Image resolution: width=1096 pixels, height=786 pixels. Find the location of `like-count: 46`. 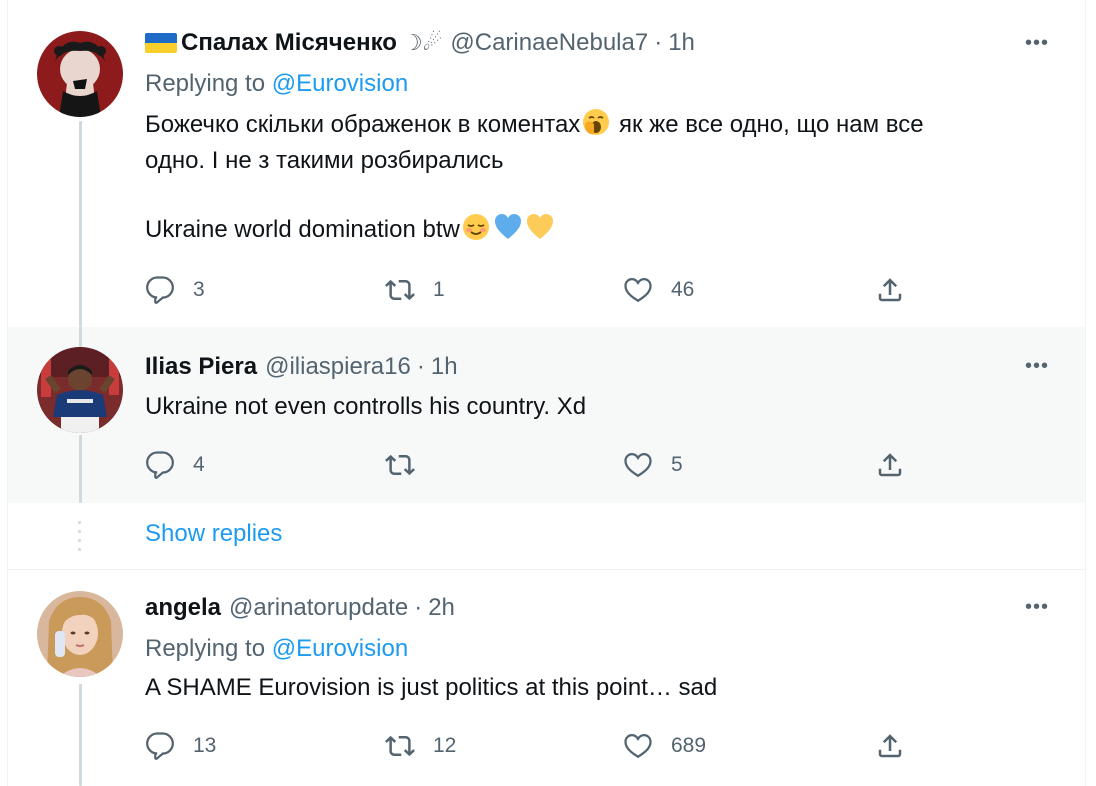

like-count: 46 is located at coordinates (683, 289).